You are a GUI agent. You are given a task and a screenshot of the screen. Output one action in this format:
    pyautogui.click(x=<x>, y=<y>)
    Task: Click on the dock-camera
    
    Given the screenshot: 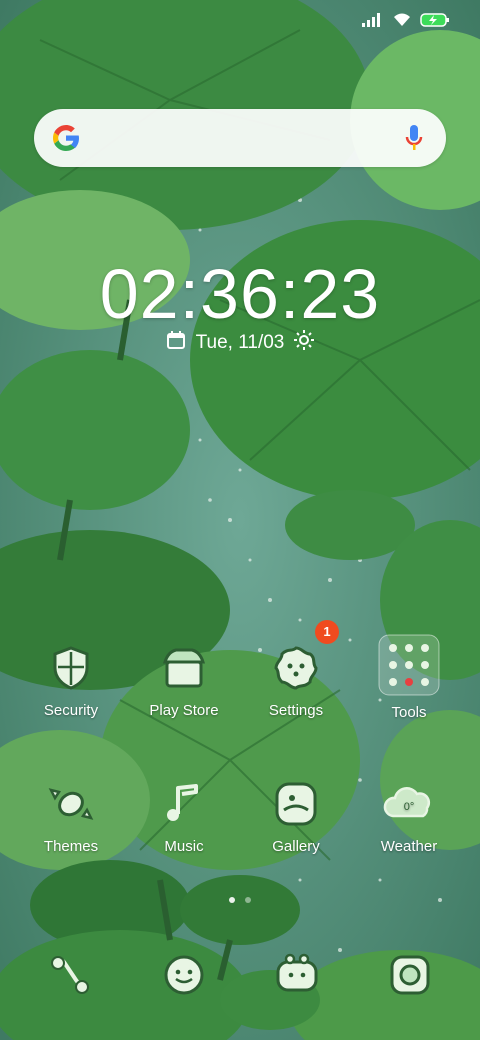 What is the action you would take?
    pyautogui.click(x=410, y=975)
    